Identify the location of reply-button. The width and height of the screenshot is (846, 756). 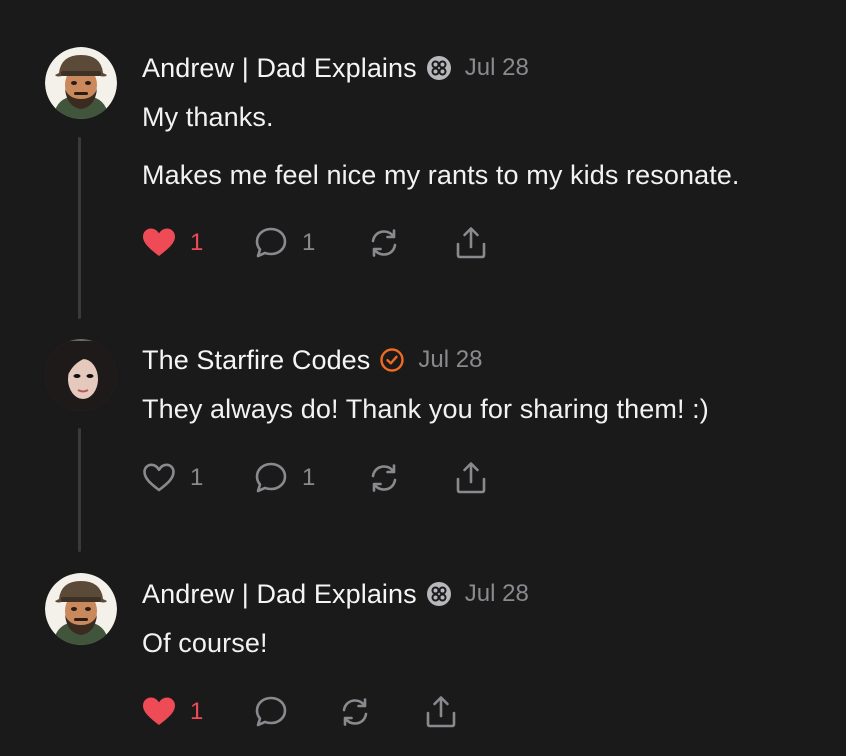
(271, 712).